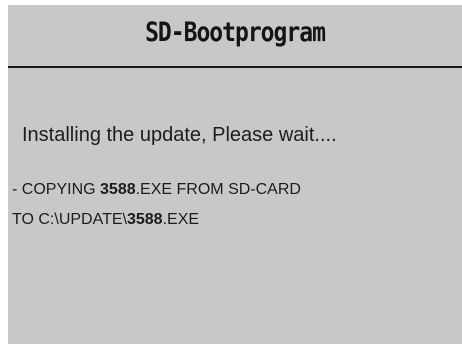  What do you see at coordinates (69, 219) in the screenshot?
I see `destination-path-text: TO C:\UPDATE\` at bounding box center [69, 219].